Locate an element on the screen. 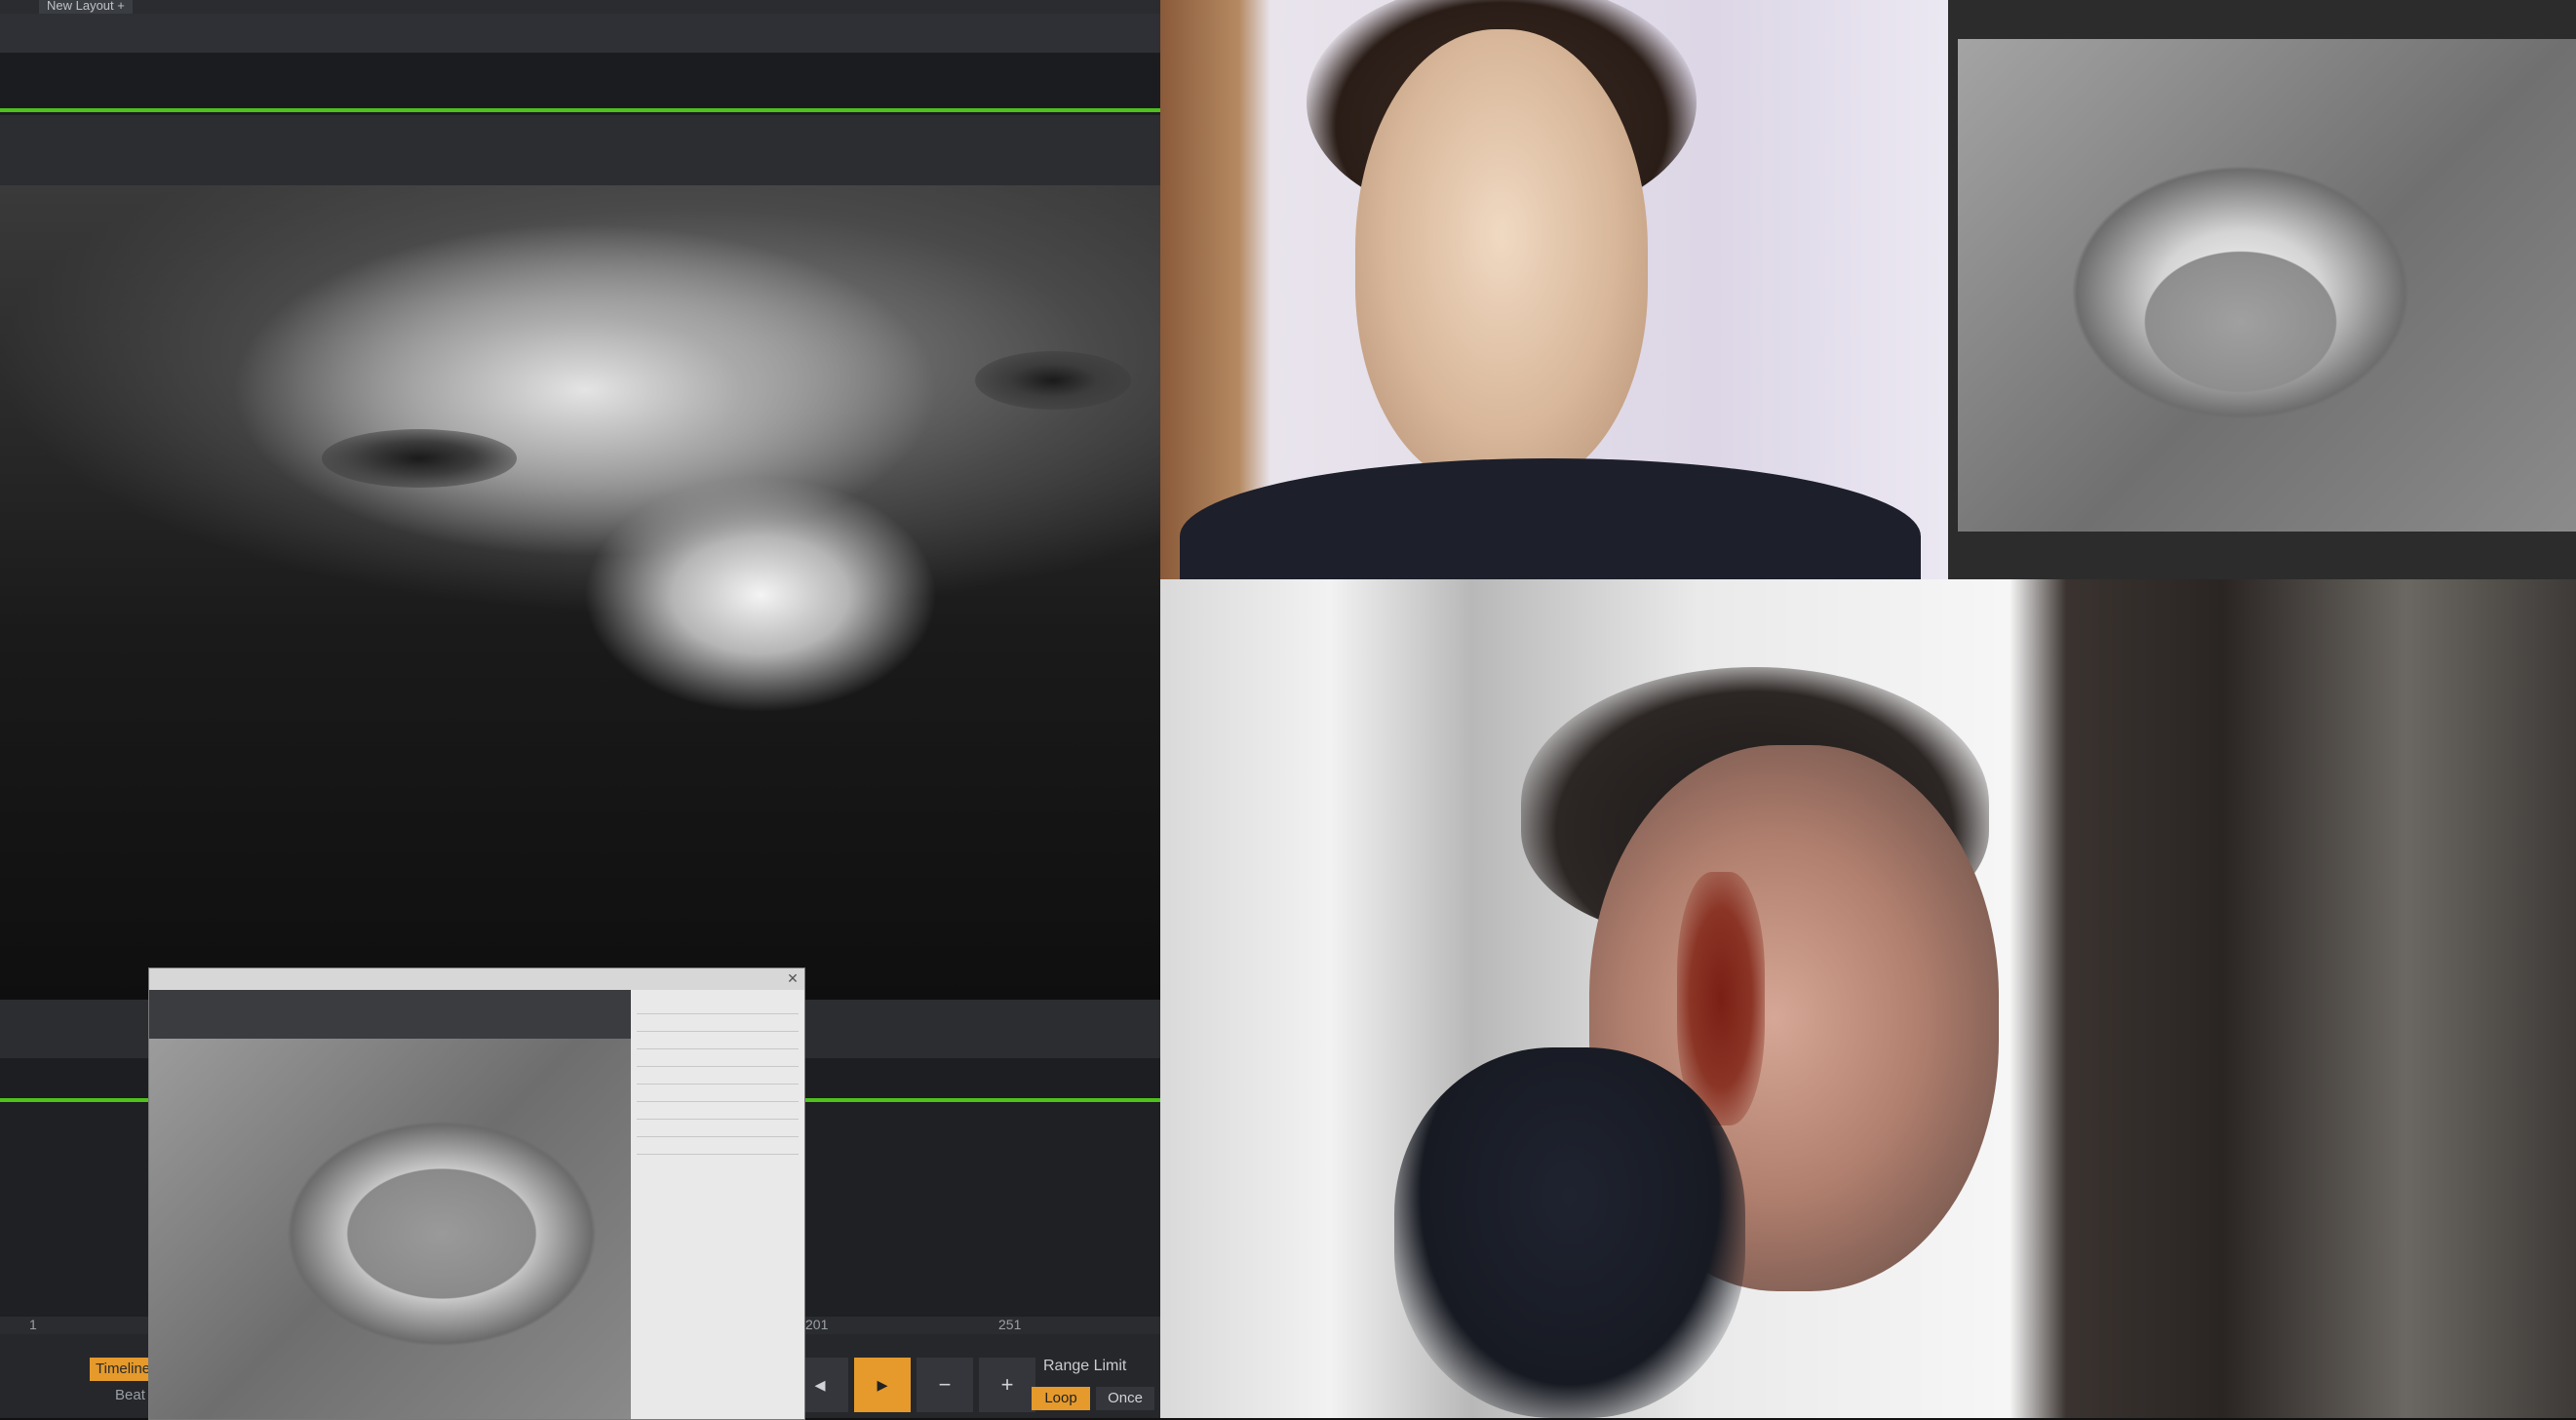  eye-left is located at coordinates (419, 458).